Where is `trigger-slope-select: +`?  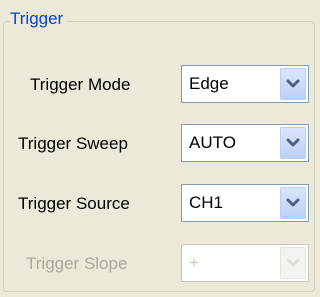
trigger-slope-select: + is located at coordinates (245, 263).